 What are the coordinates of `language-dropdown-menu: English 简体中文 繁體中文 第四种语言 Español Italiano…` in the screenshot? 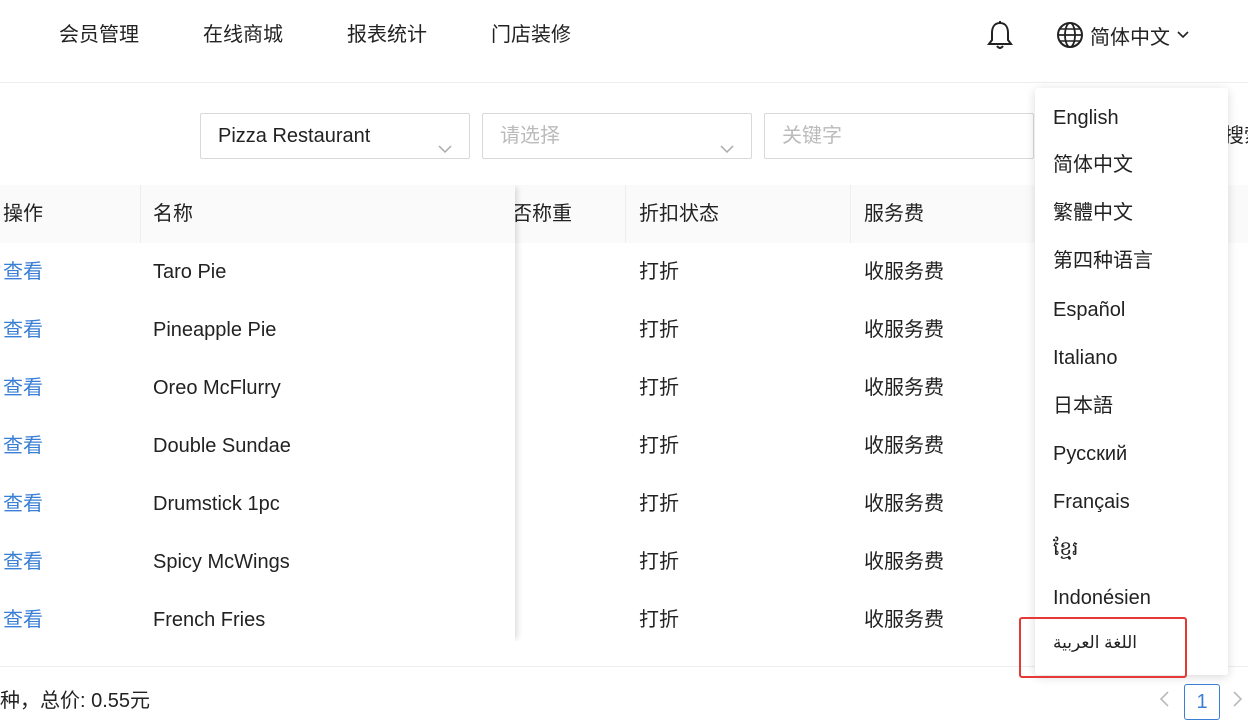 It's located at (1131, 381).